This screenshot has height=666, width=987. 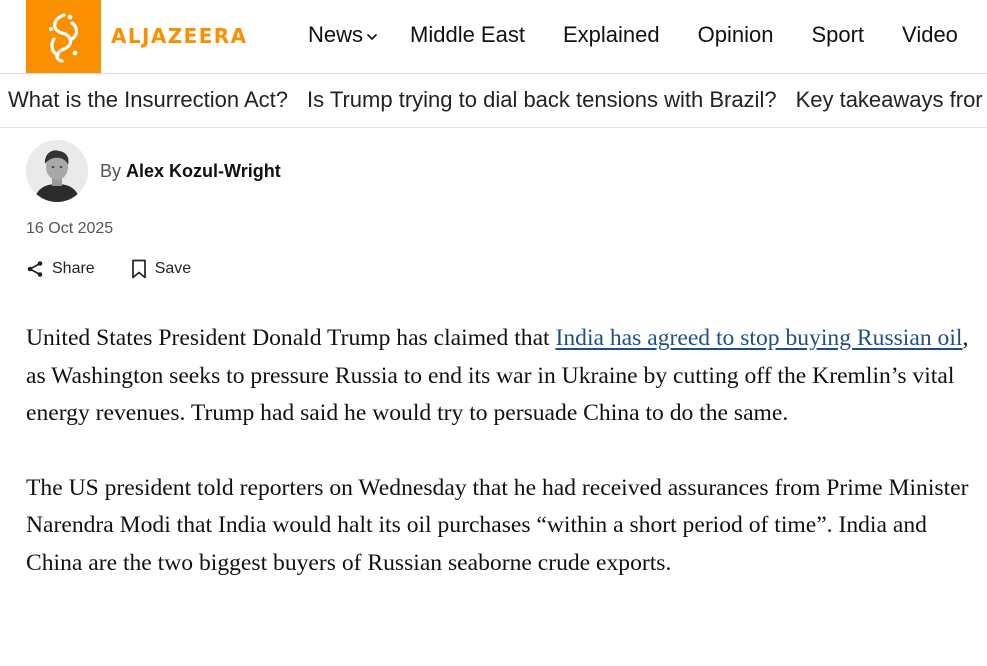 I want to click on byline: By Alex Kozul-Wright, so click(x=190, y=171).